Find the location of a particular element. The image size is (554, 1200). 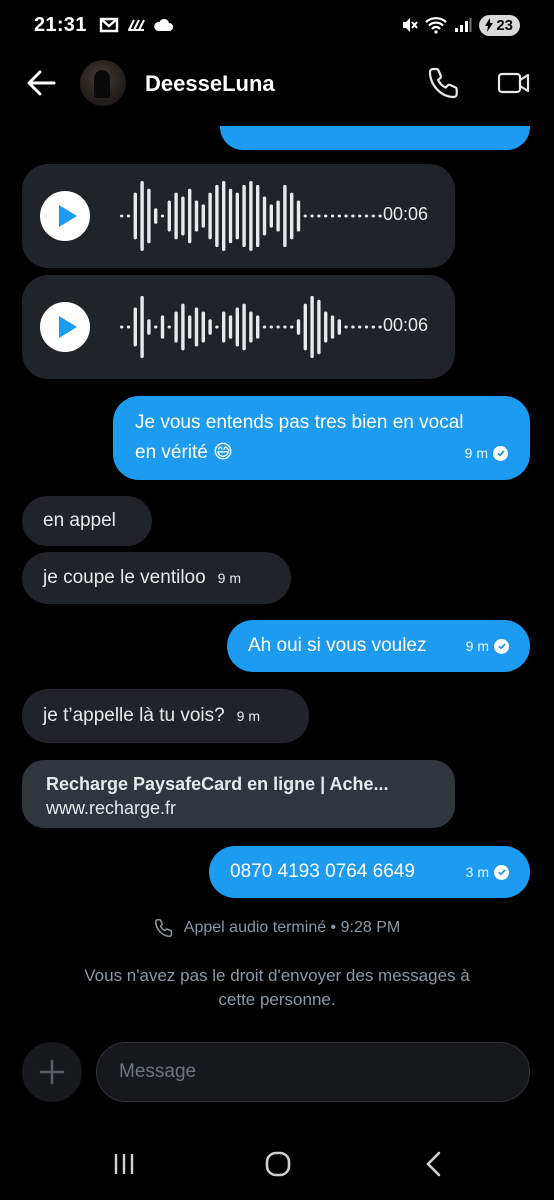

message-bubble-outgoing: Ah oui si vous voulez 9 m is located at coordinates (378, 646).